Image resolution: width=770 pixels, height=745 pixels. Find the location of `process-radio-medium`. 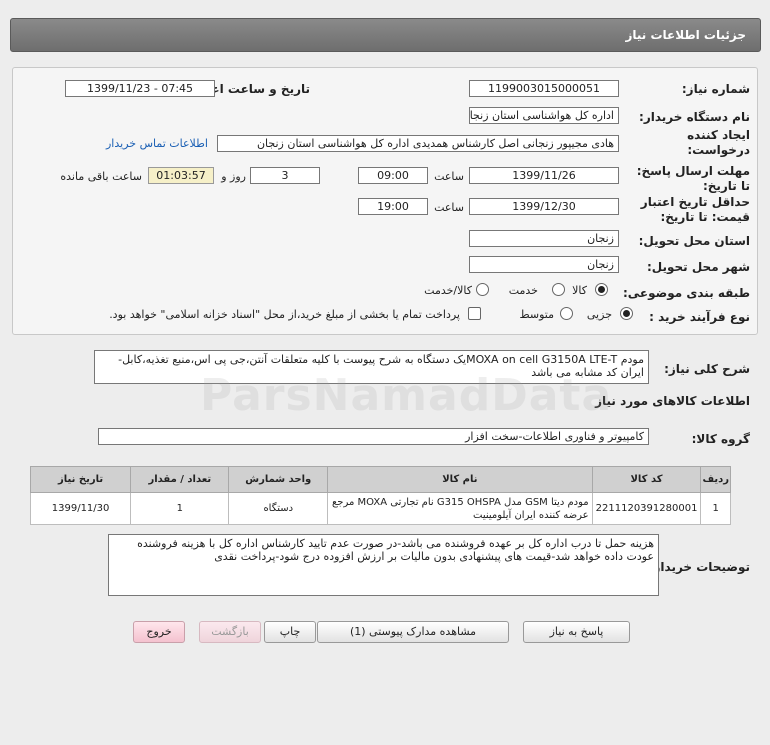

process-radio-medium is located at coordinates (566, 313).